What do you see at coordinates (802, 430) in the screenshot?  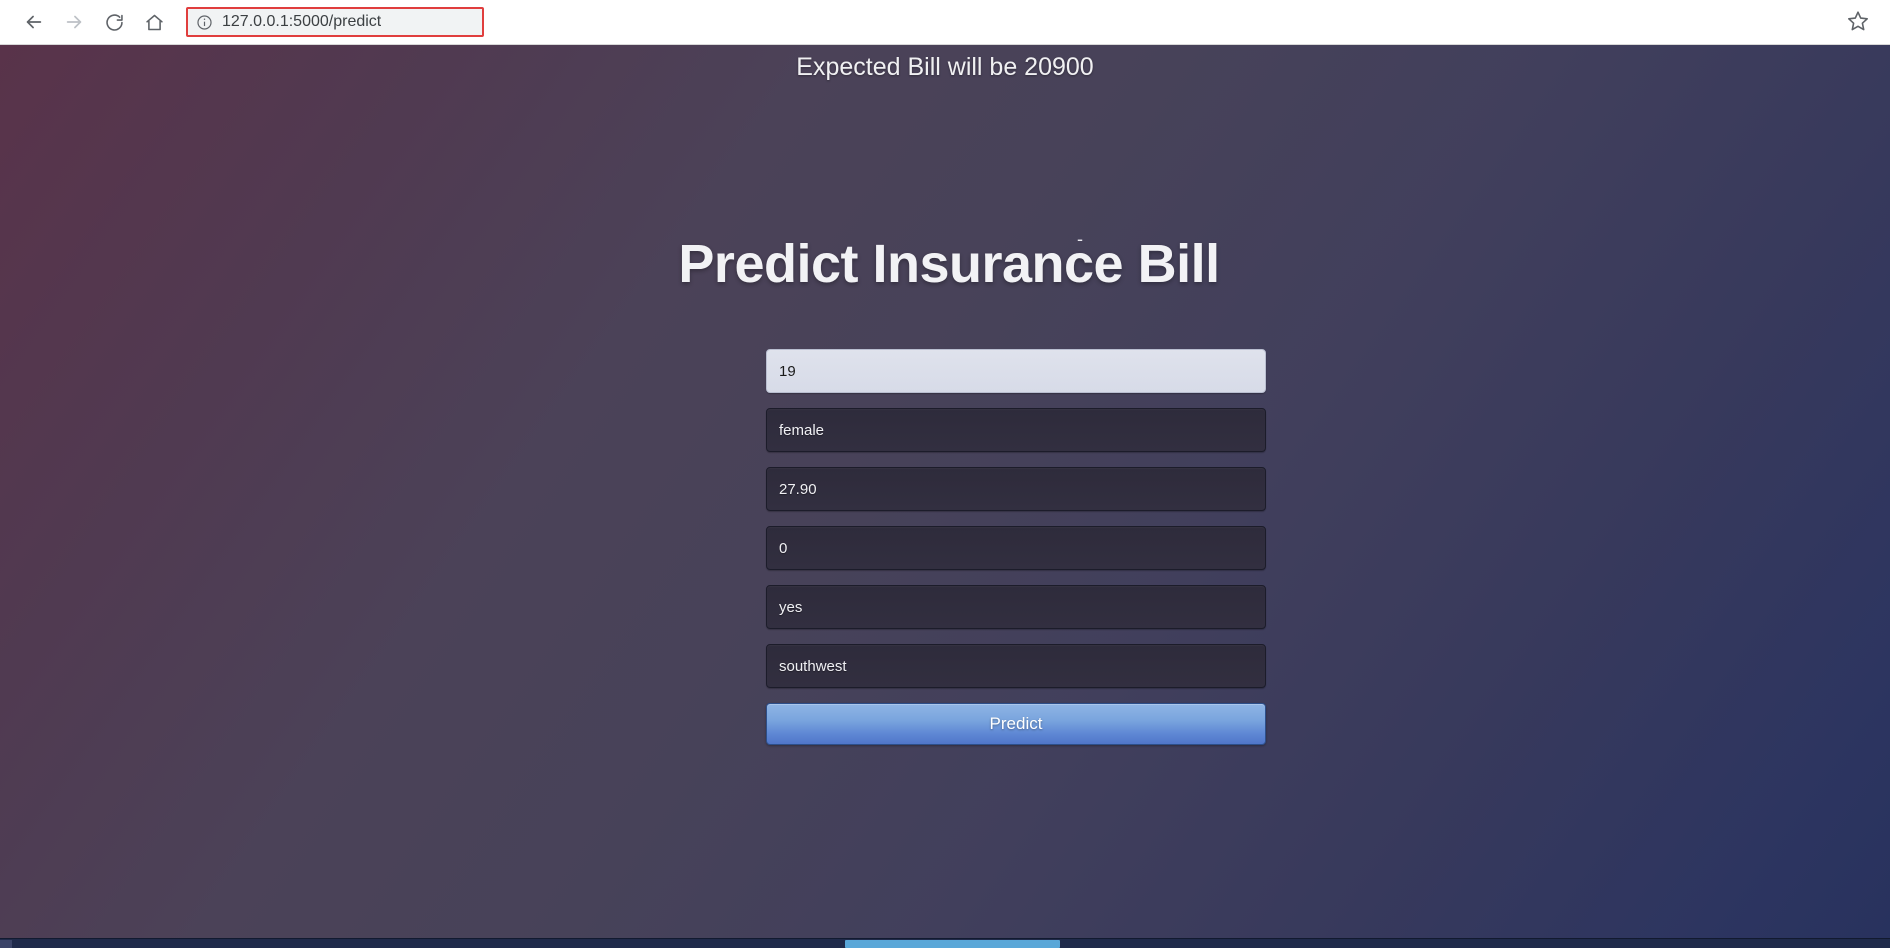 I see `sex-input-value: female` at bounding box center [802, 430].